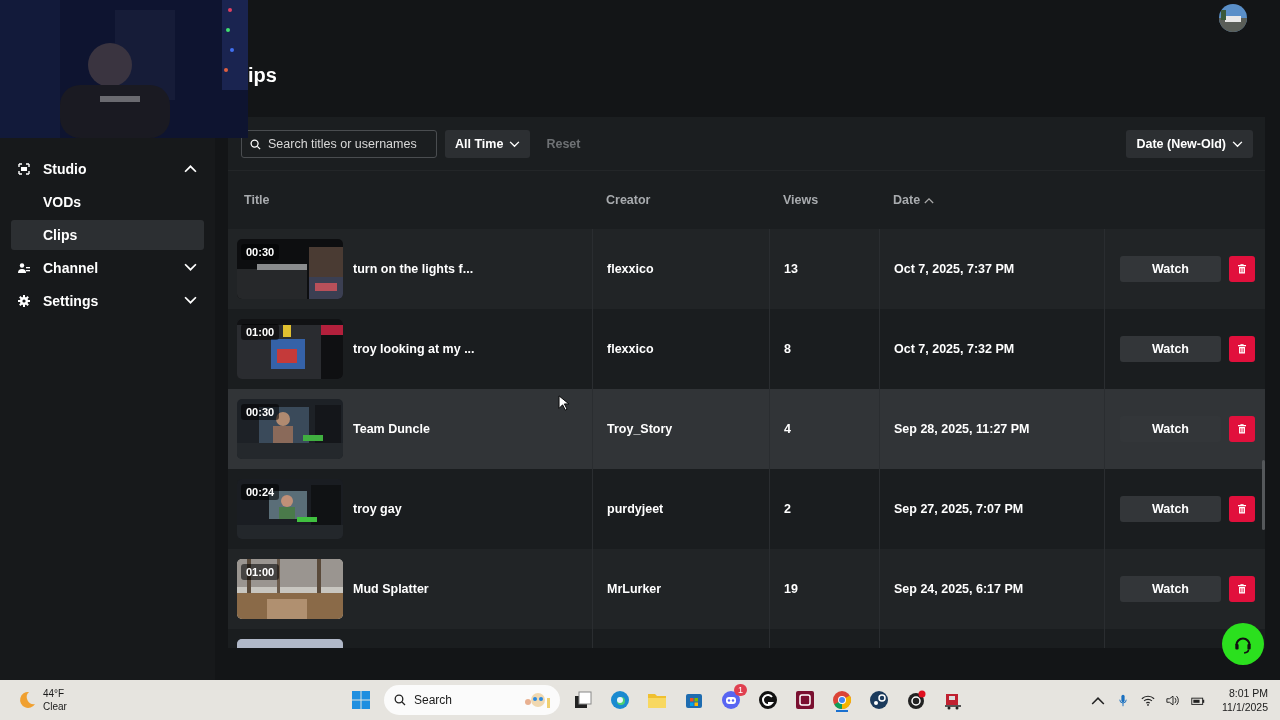 The height and width of the screenshot is (720, 1280). What do you see at coordinates (954, 269) in the screenshot?
I see `clip-date: Oct 7, 2025, 7:37 PM` at bounding box center [954, 269].